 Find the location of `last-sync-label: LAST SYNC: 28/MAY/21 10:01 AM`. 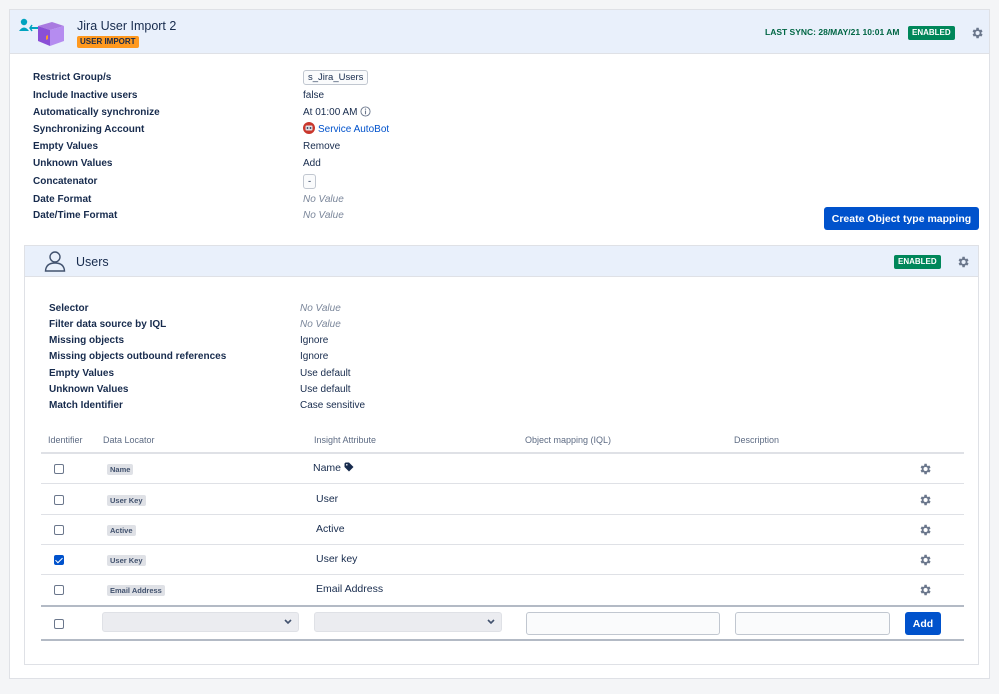

last-sync-label: LAST SYNC: 28/MAY/21 10:01 AM is located at coordinates (832, 32).